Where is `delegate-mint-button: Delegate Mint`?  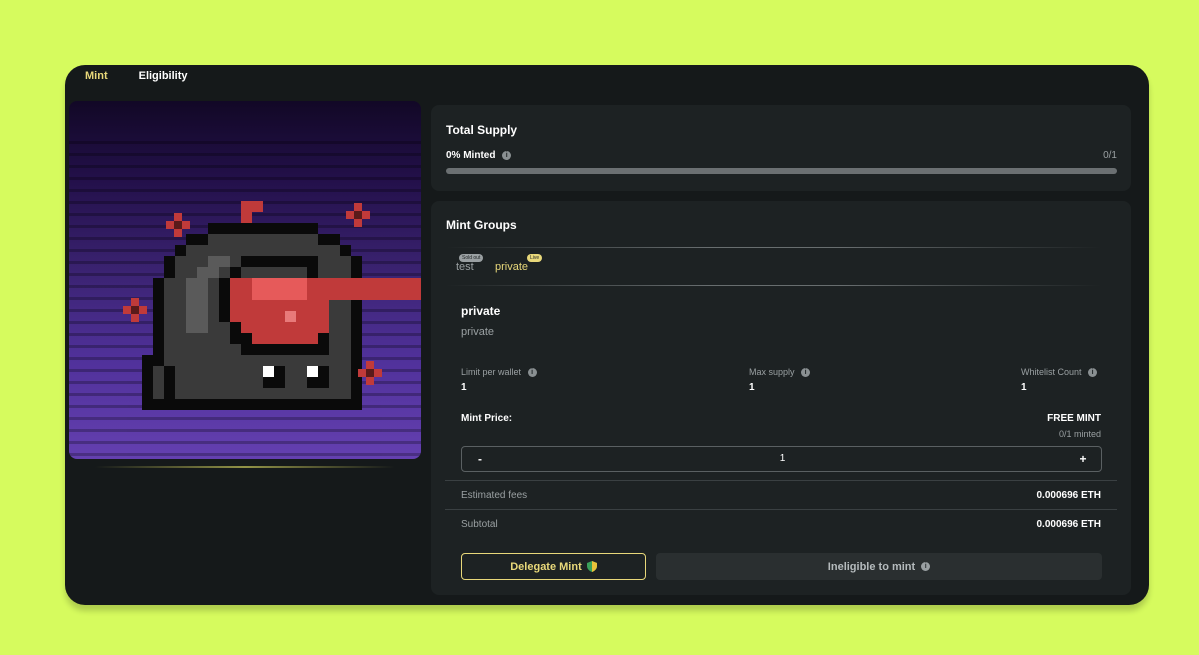 delegate-mint-button: Delegate Mint is located at coordinates (553, 566).